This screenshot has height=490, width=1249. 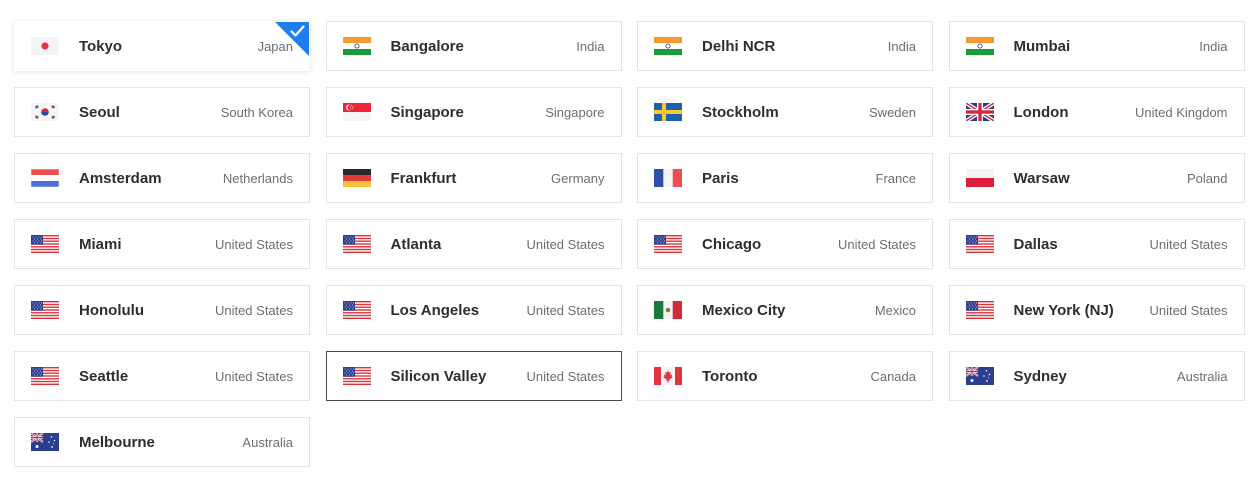 I want to click on flag-jp-icon, so click(x=45, y=46).